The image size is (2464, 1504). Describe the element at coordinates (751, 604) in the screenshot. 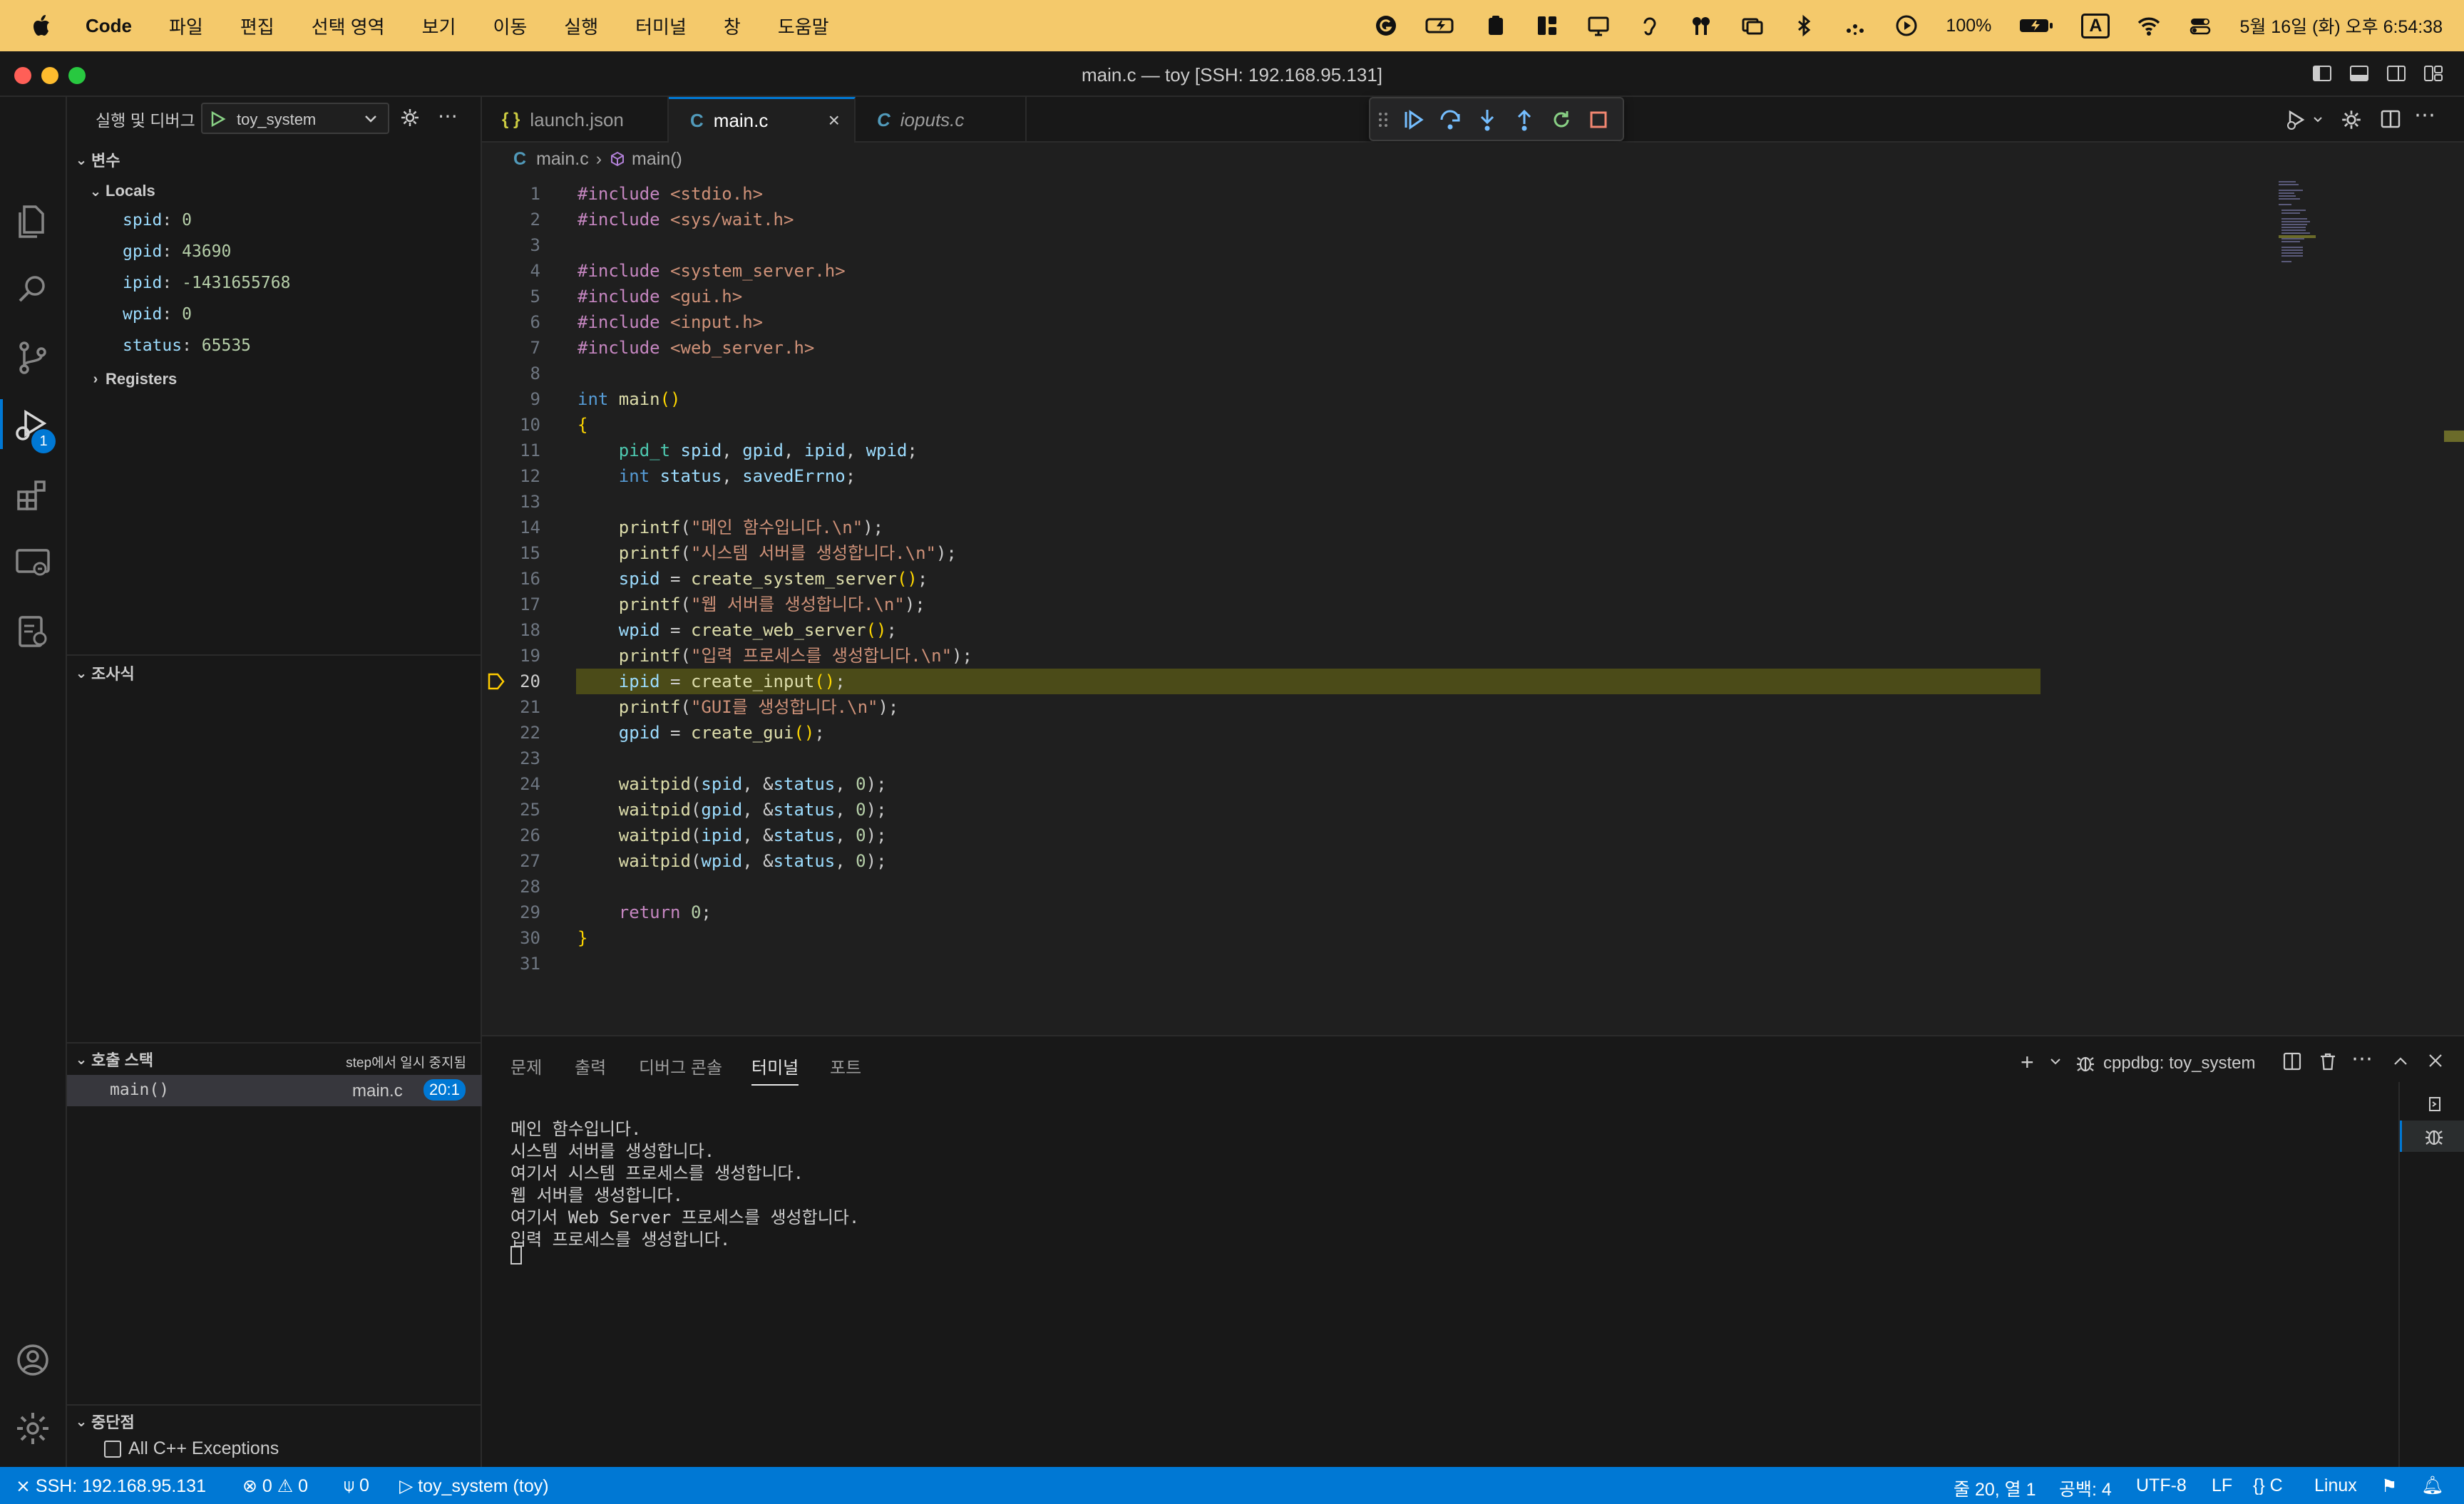

I see `code-line: printf("웹 서버를 생성합니다.\n");` at that location.